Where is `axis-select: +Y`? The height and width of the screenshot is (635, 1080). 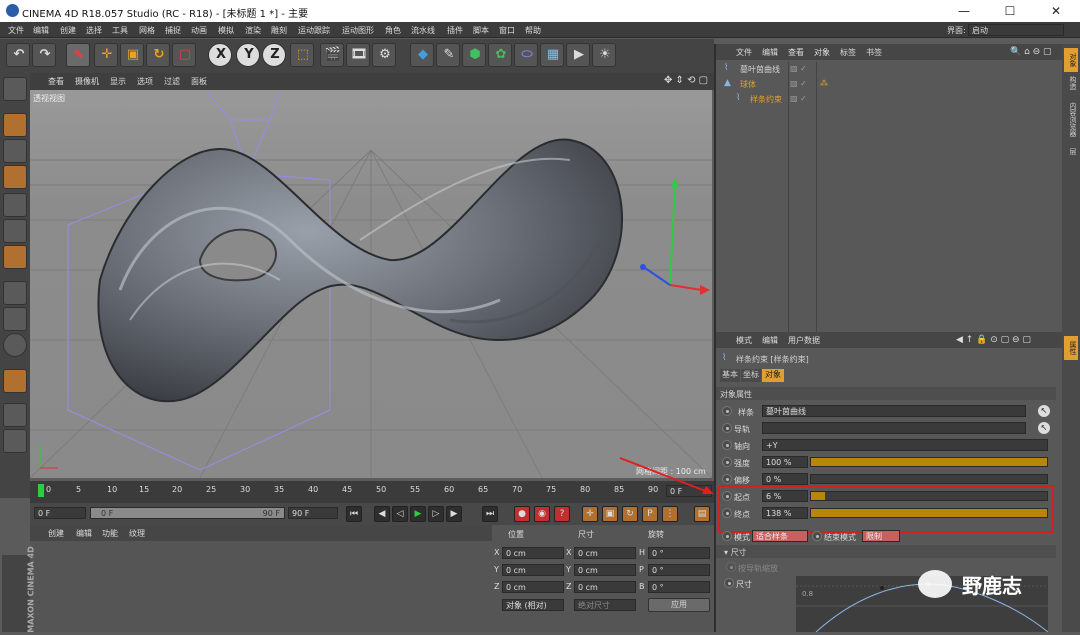 axis-select: +Y is located at coordinates (905, 445).